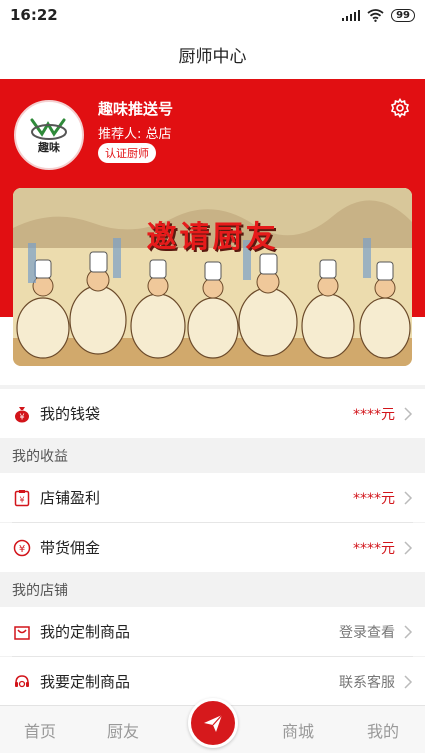  What do you see at coordinates (135, 134) in the screenshot?
I see `referrer-text: 推荐人: 总店` at bounding box center [135, 134].